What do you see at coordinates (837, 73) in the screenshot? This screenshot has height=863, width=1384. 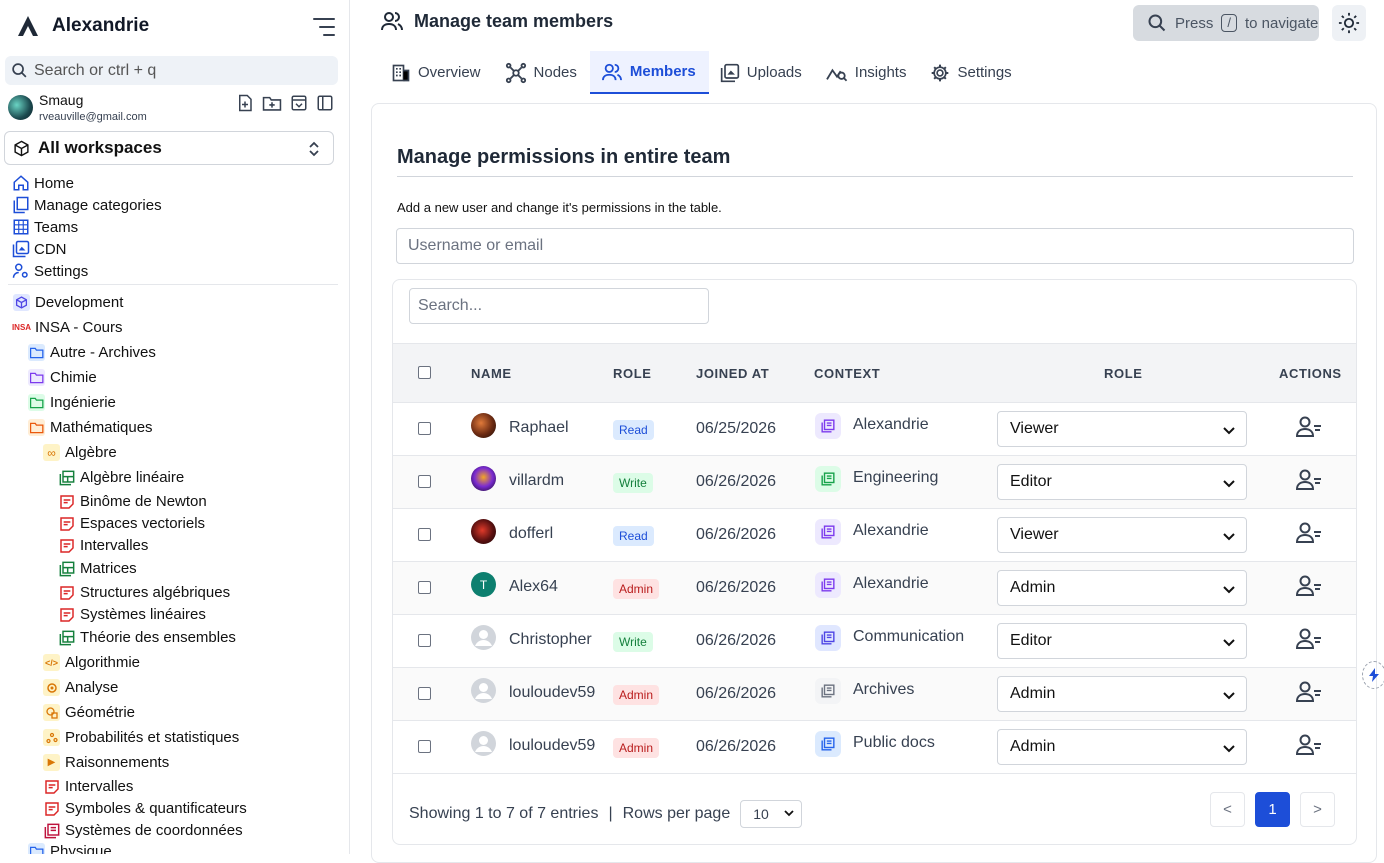 I see `insights-icon` at bounding box center [837, 73].